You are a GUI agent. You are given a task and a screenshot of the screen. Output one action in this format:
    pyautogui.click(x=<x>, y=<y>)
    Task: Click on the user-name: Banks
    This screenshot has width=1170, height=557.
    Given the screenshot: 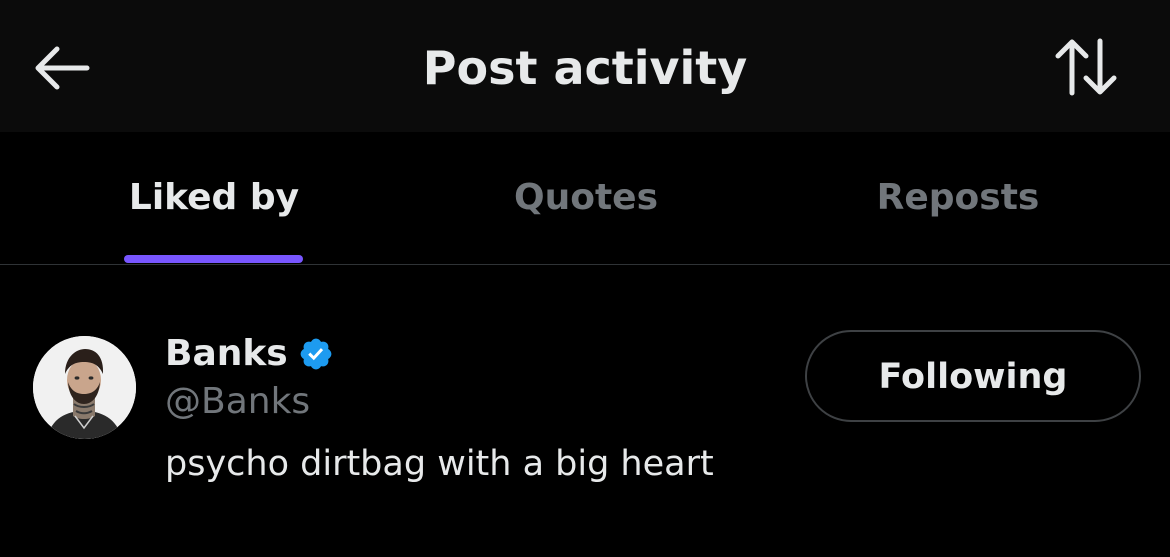 What is the action you would take?
    pyautogui.click(x=226, y=353)
    